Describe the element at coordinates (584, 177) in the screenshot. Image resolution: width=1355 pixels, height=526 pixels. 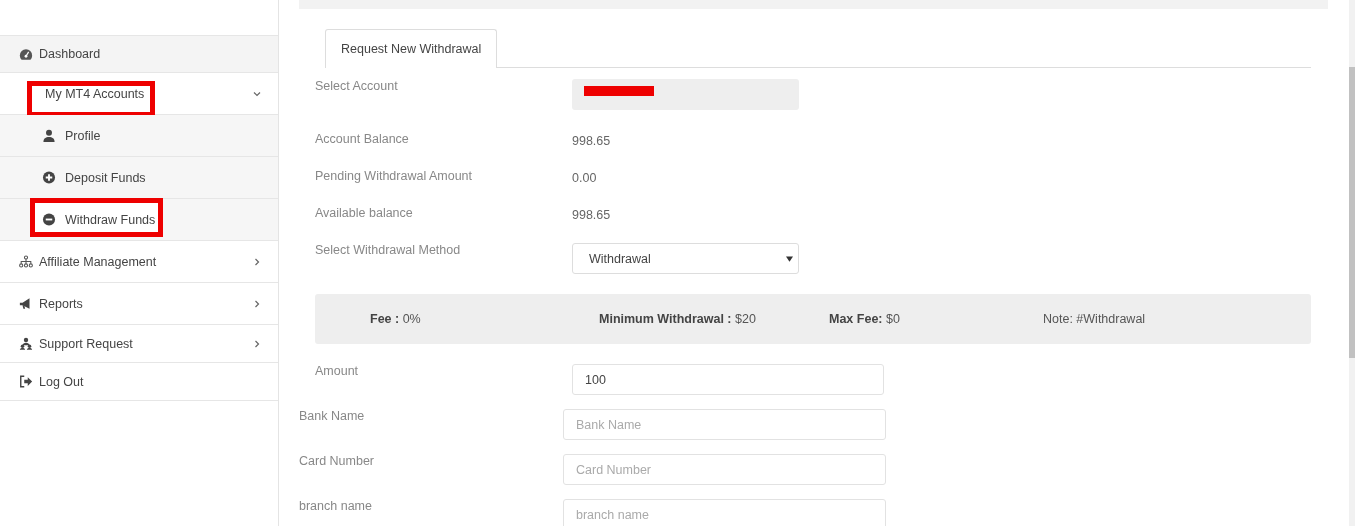
I see `field-value: 0.00` at that location.